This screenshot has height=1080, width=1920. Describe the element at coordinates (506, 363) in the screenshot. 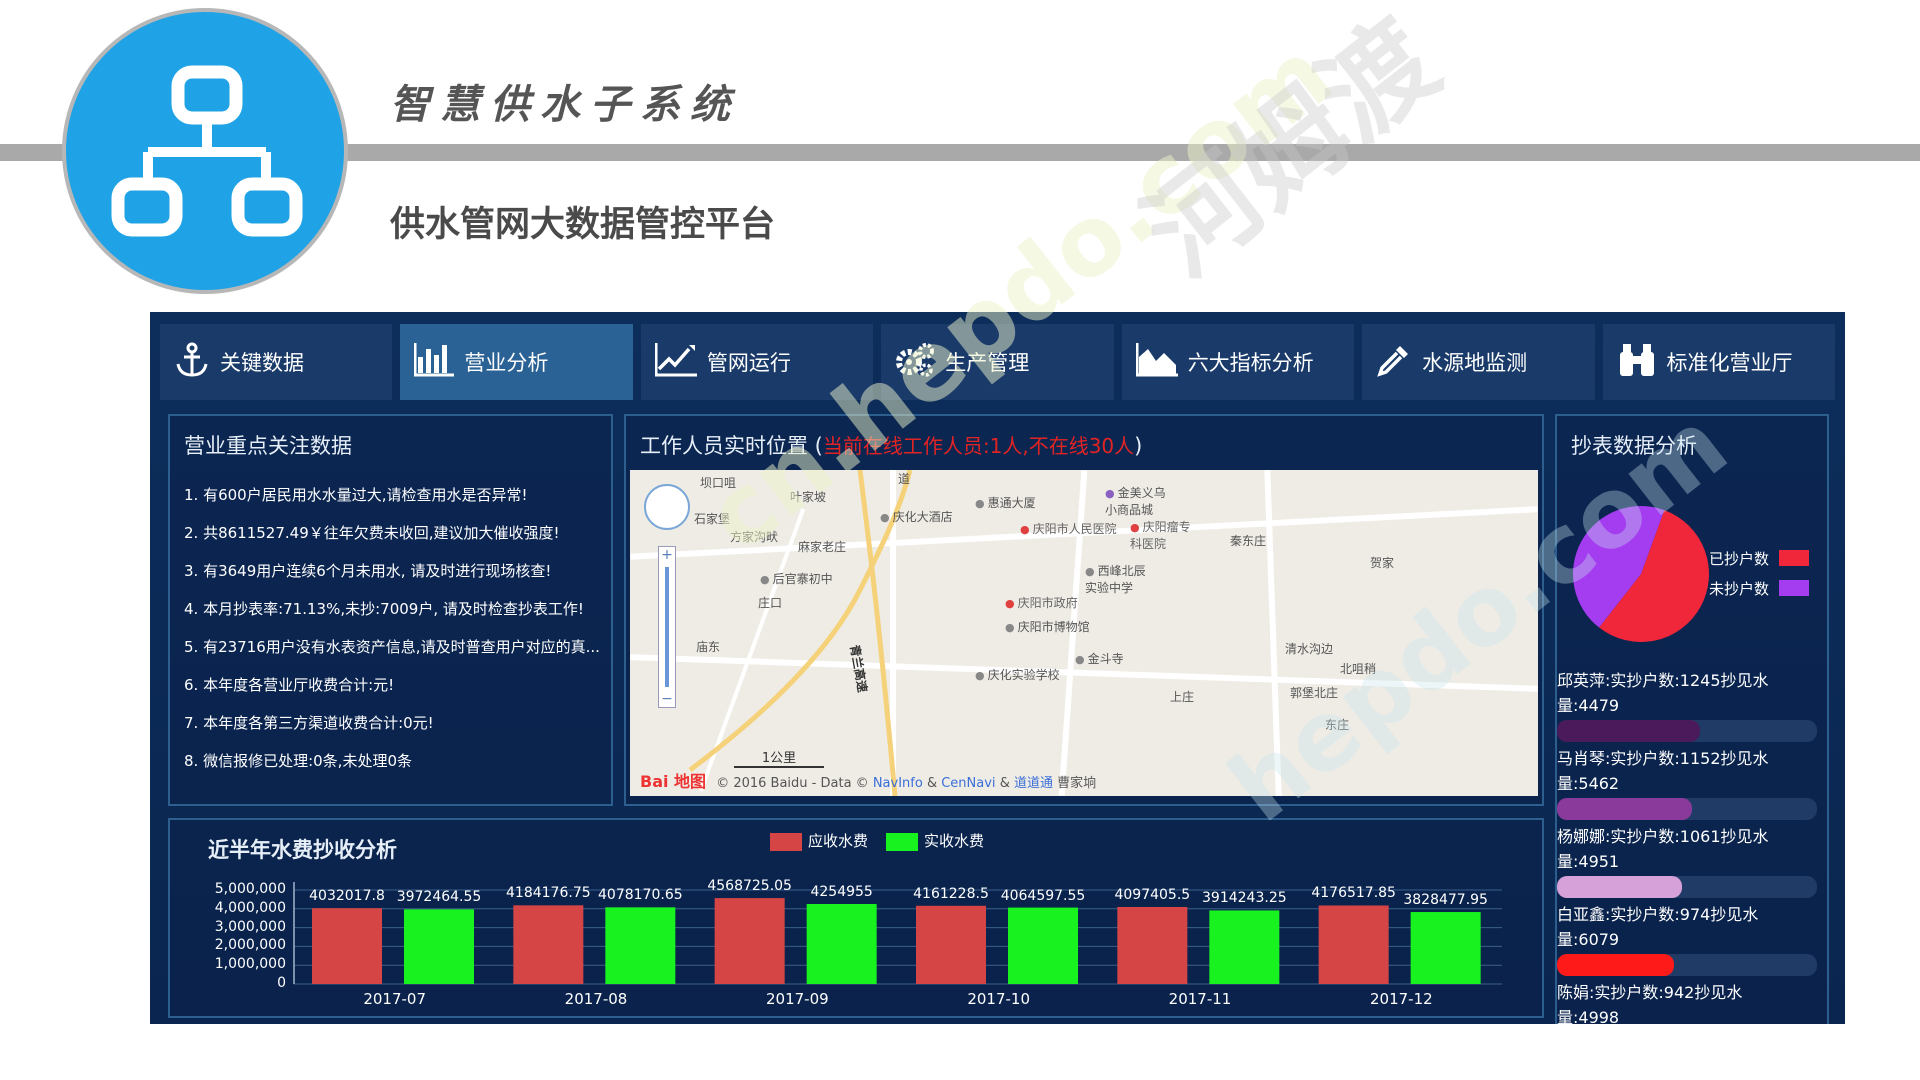

I see `nav-tab-label: 营业分析` at that location.